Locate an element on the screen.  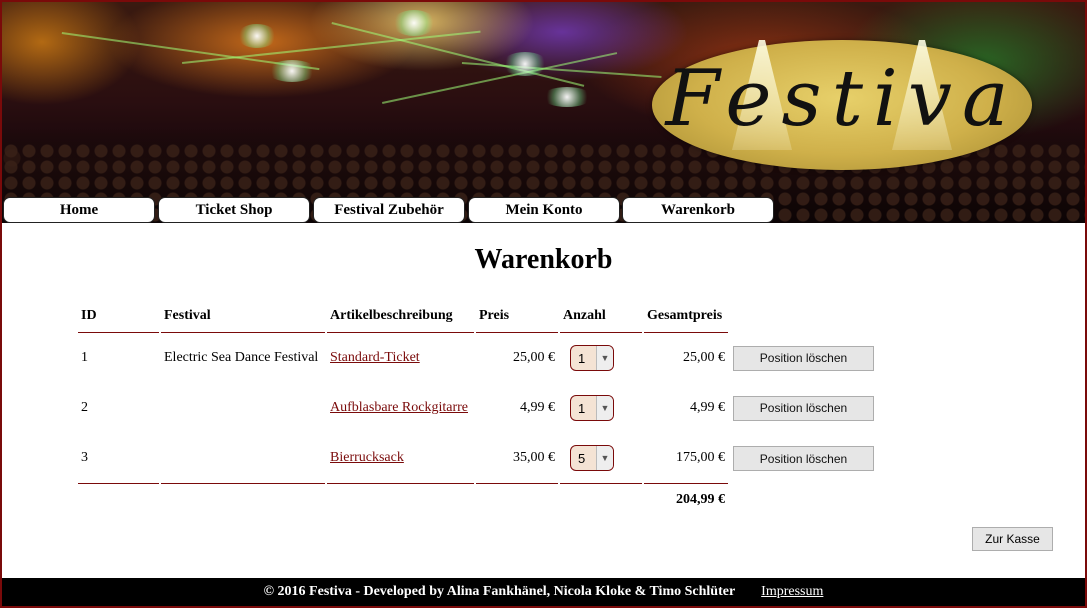
nav-warenkorb: Warenkorb is located at coordinates (698, 210).